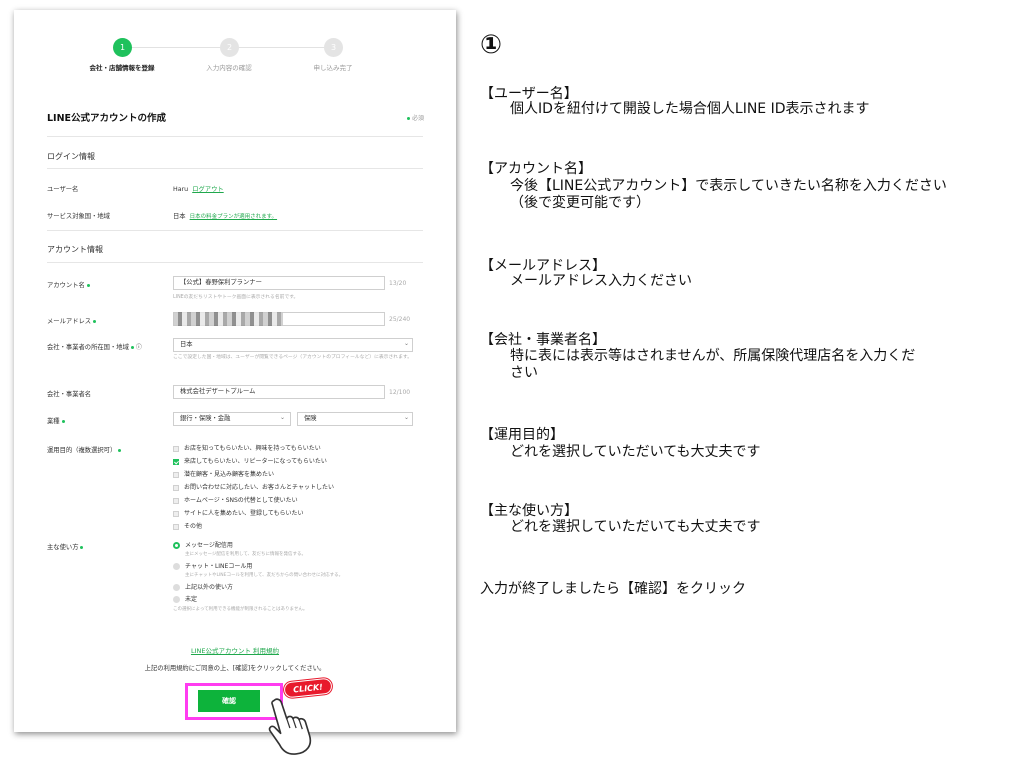 This screenshot has width=1024, height=761. What do you see at coordinates (229, 701) in the screenshot?
I see `confirm-button: 確認` at bounding box center [229, 701].